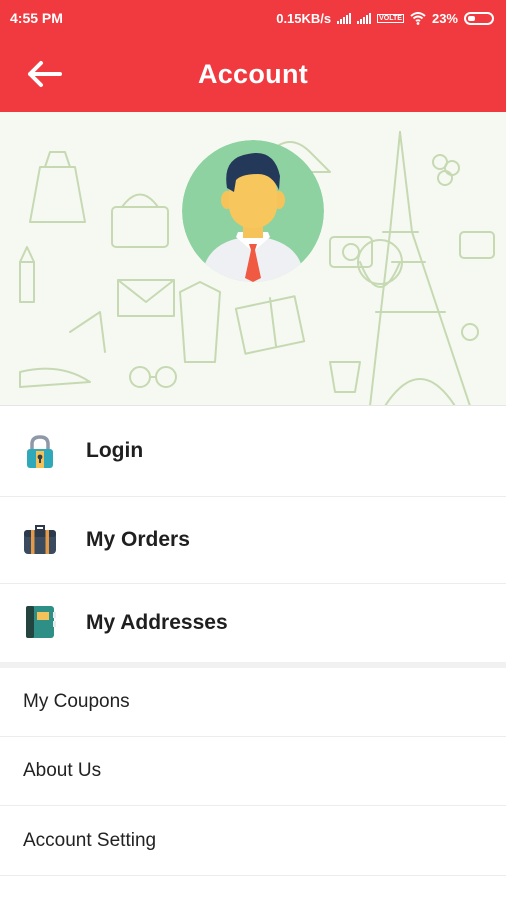 The image size is (506, 900). What do you see at coordinates (479, 18) in the screenshot?
I see `battery-icon` at bounding box center [479, 18].